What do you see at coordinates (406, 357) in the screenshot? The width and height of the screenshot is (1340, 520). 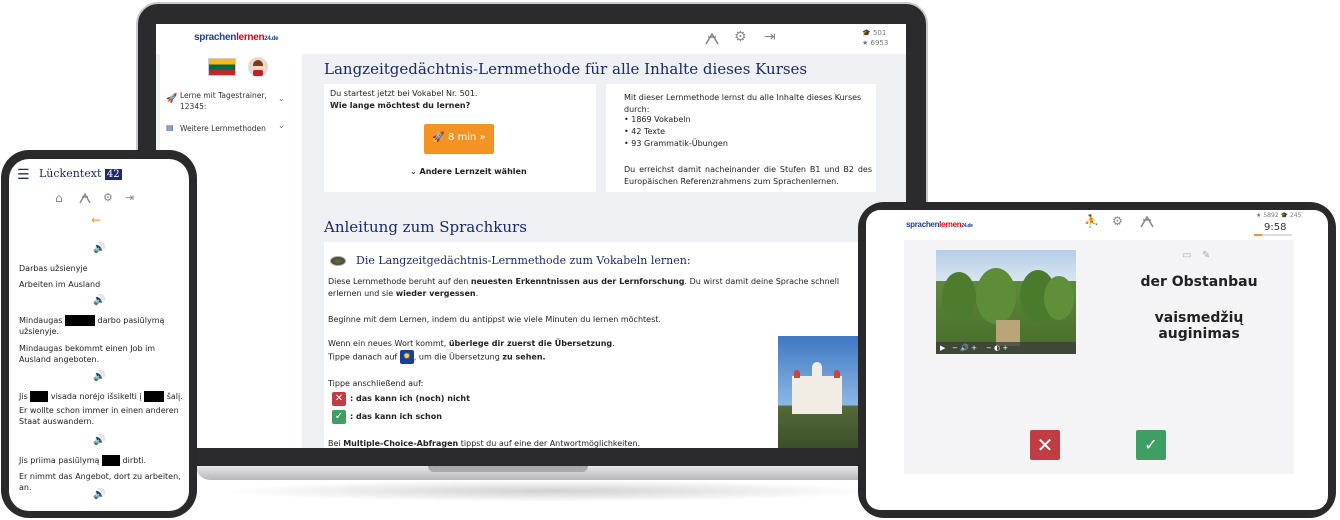 I see `lightbulb-icon: ✹` at bounding box center [406, 357].